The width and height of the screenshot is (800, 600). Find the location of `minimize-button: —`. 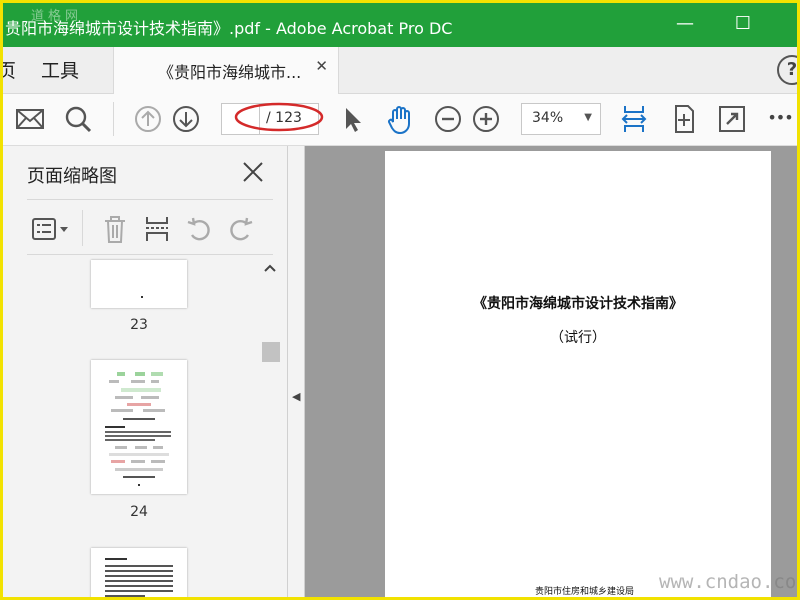

minimize-button: — is located at coordinates (685, 25).